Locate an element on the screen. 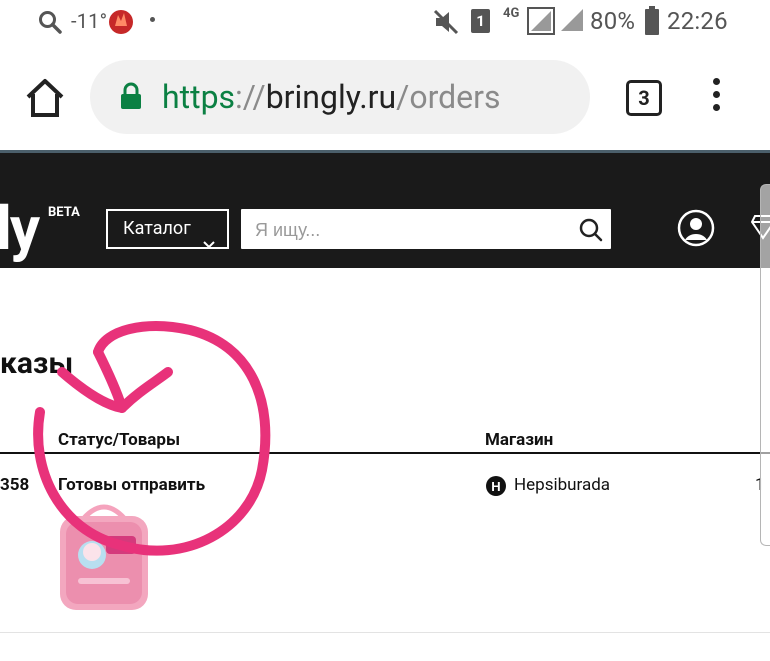 The height and width of the screenshot is (661, 770). url-text: https://bringly.ru/orders is located at coordinates (331, 97).